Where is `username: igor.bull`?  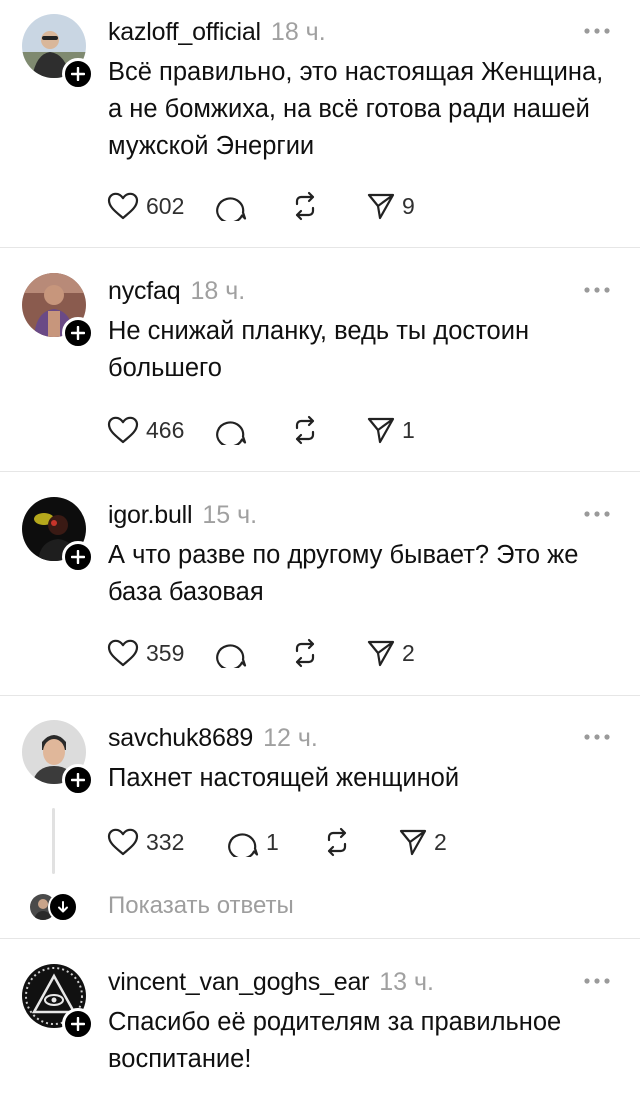 username: igor.bull is located at coordinates (150, 515).